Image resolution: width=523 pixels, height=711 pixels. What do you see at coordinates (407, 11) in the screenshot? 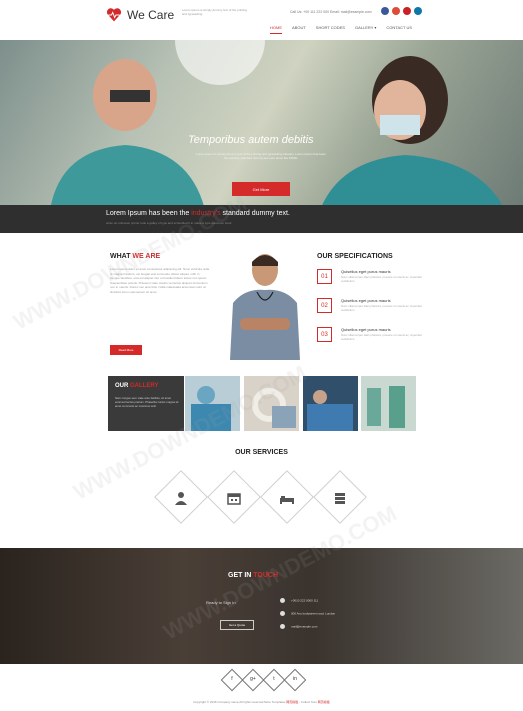
I see `pinterest-icon` at bounding box center [407, 11].